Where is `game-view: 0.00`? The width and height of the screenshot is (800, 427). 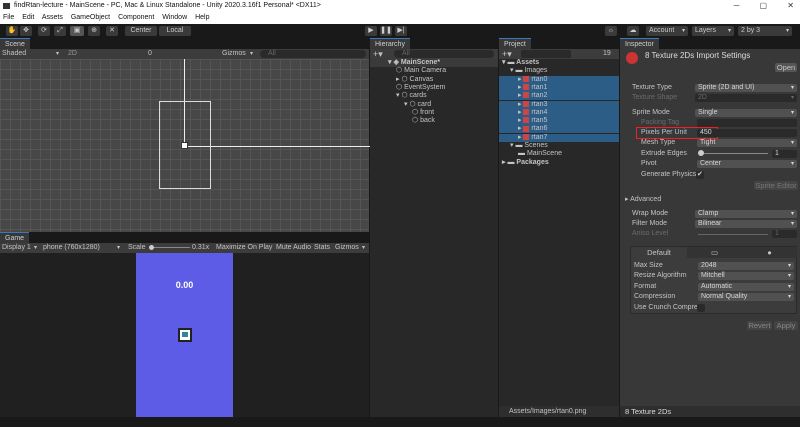
game-view: 0.00 is located at coordinates (184, 335).